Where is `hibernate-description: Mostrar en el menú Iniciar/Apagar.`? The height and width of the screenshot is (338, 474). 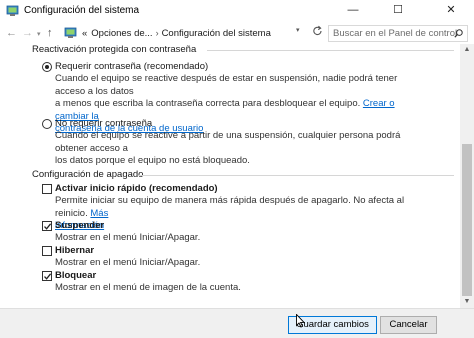
hibernate-description: Mostrar en el menú Iniciar/Apagar. is located at coordinates (128, 262).